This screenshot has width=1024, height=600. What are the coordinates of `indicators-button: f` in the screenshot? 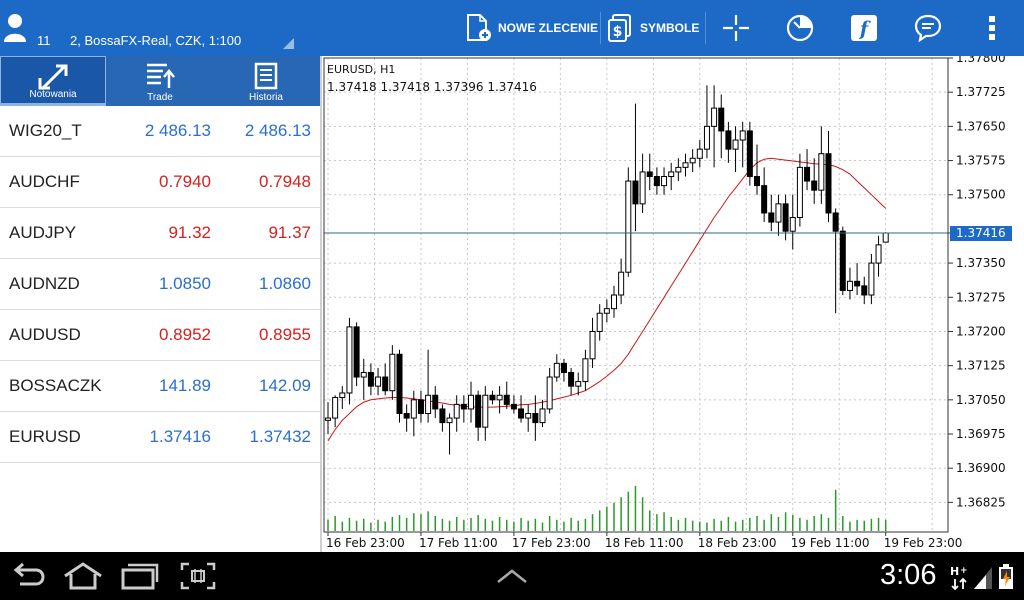 It's located at (864, 28).